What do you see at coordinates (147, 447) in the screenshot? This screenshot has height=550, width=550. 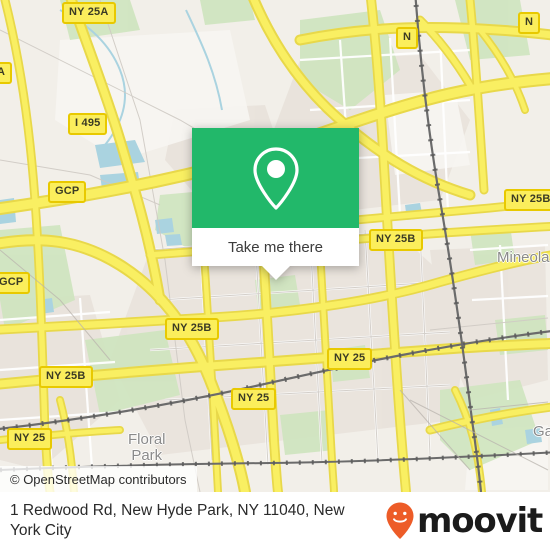 I see `place-label-floral-park: Floral Park` at bounding box center [147, 447].